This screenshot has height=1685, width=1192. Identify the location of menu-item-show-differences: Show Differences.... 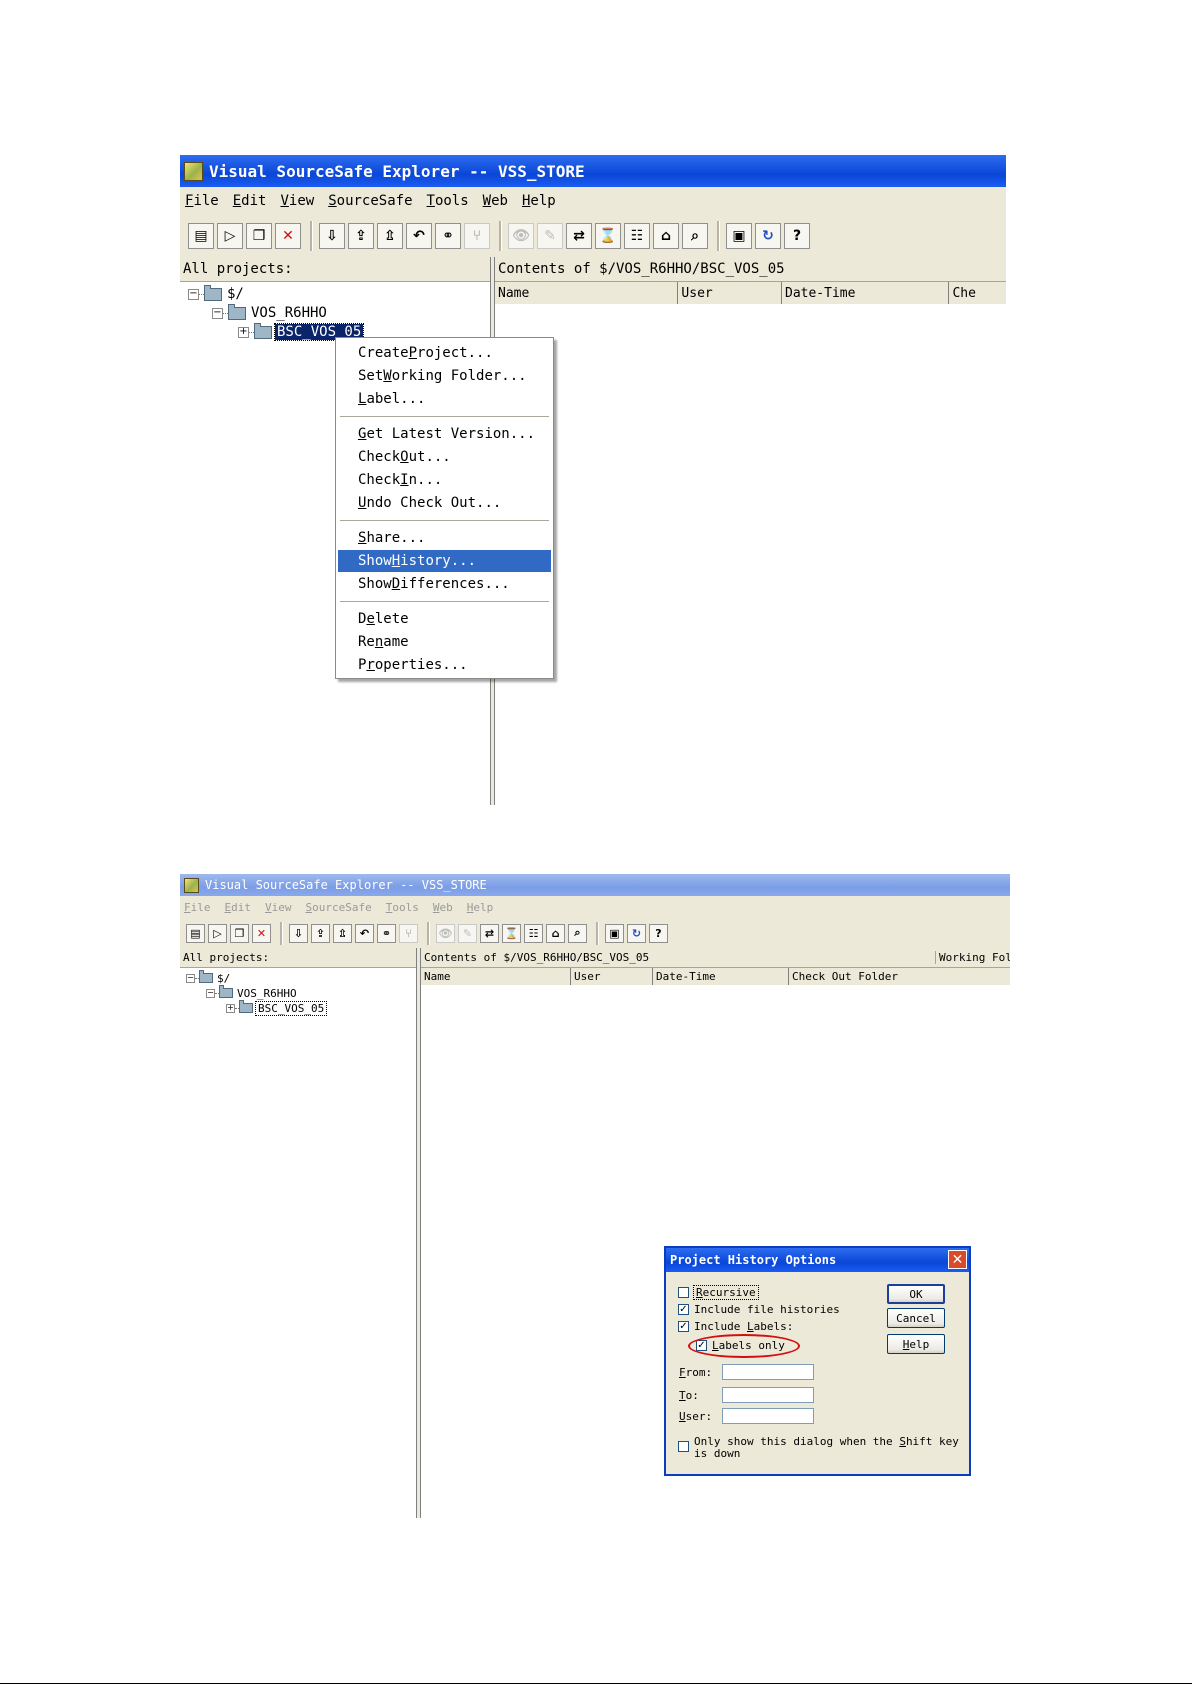
(444, 584).